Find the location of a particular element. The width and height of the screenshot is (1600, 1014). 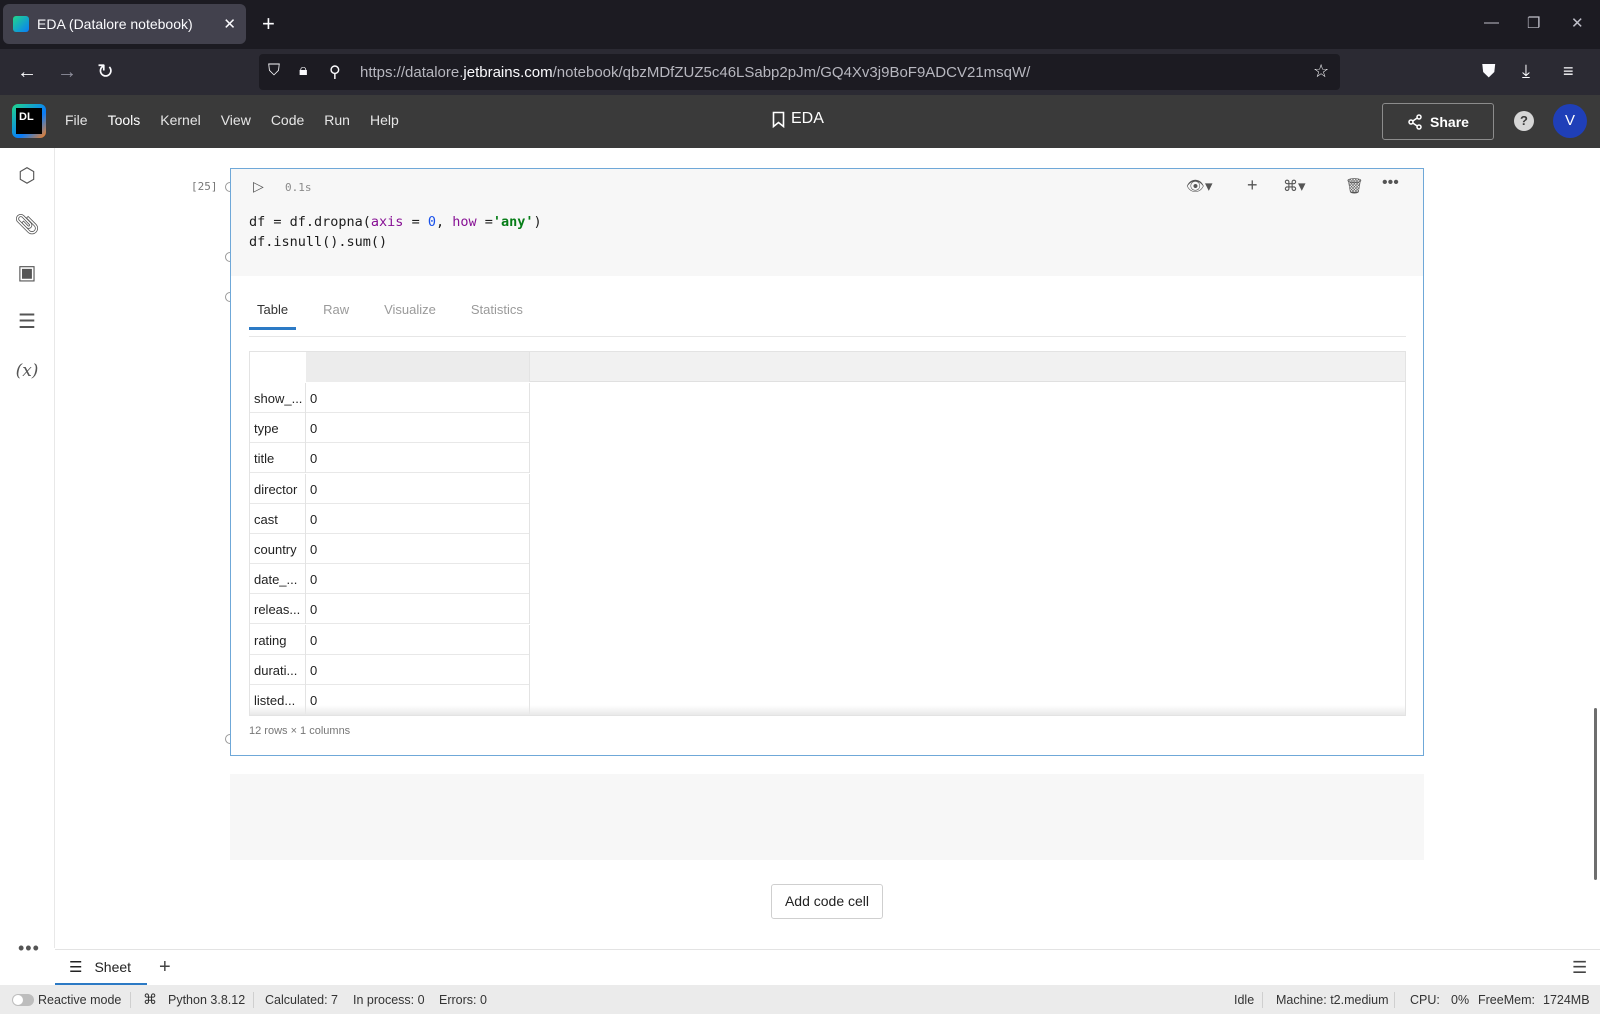

menu-file: File is located at coordinates (76, 120).